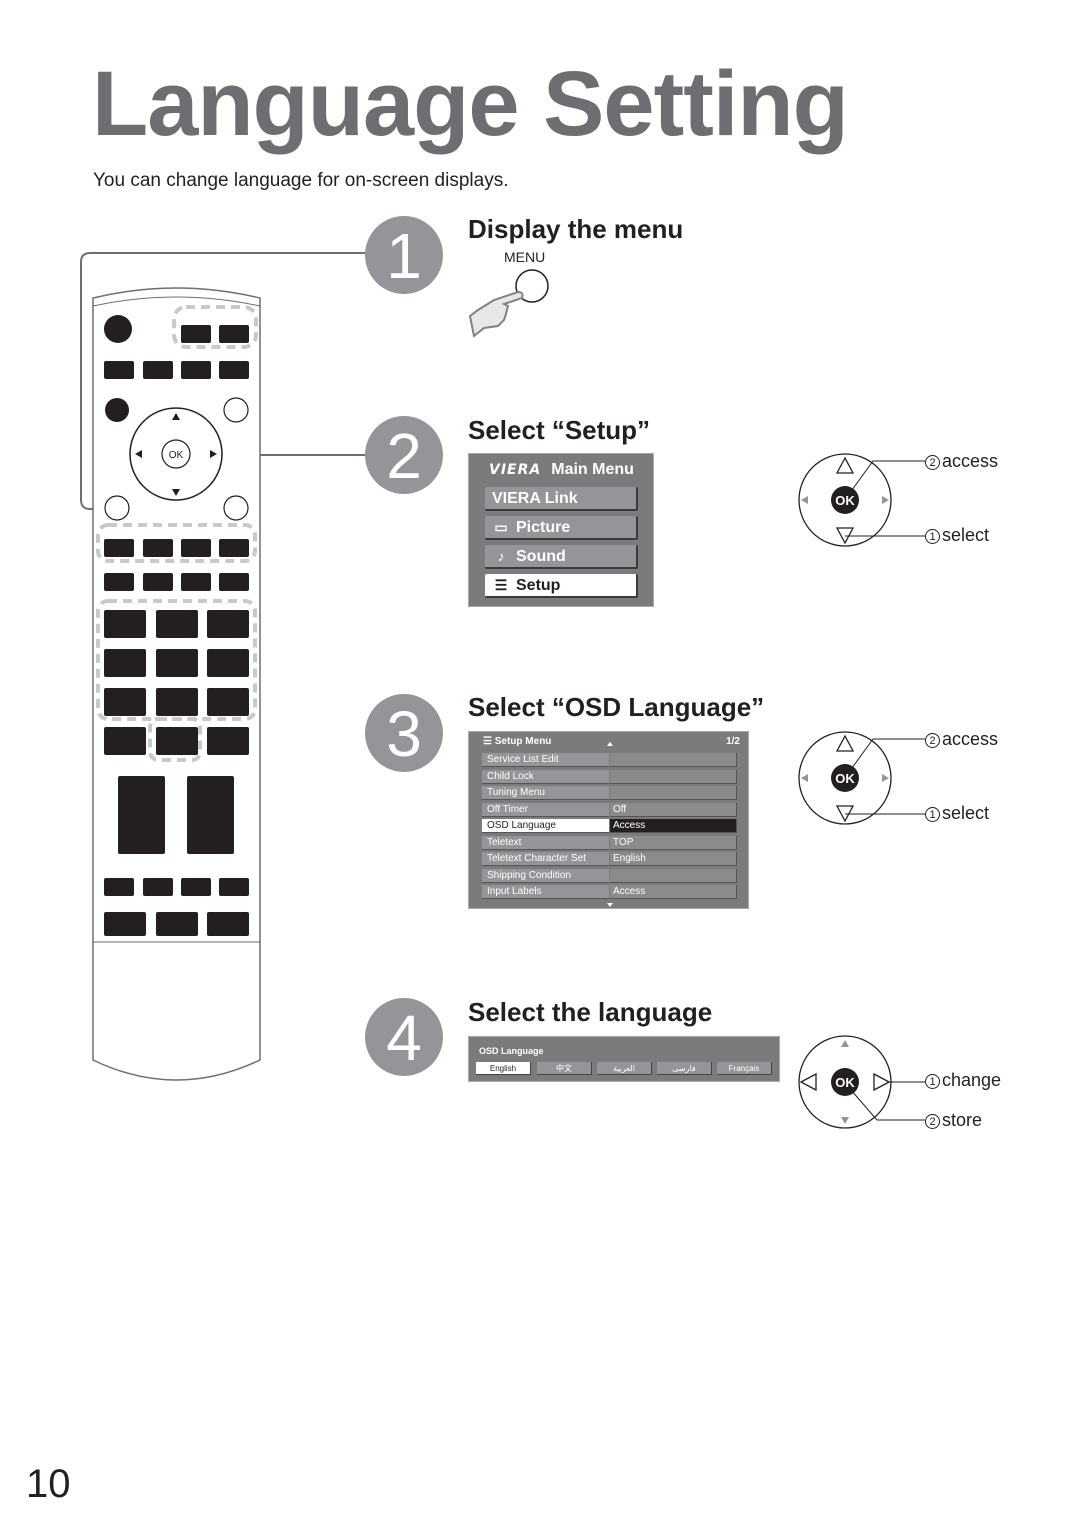 Image resolution: width=1080 pixels, height=1528 pixels. What do you see at coordinates (501, 556) in the screenshot?
I see `music-note-icon: ♪` at bounding box center [501, 556].